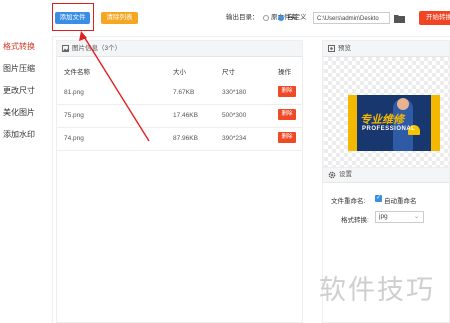 The height and width of the screenshot is (323, 450). Describe the element at coordinates (399, 217) in the screenshot. I see `format-select: jpg ⌄` at that location.